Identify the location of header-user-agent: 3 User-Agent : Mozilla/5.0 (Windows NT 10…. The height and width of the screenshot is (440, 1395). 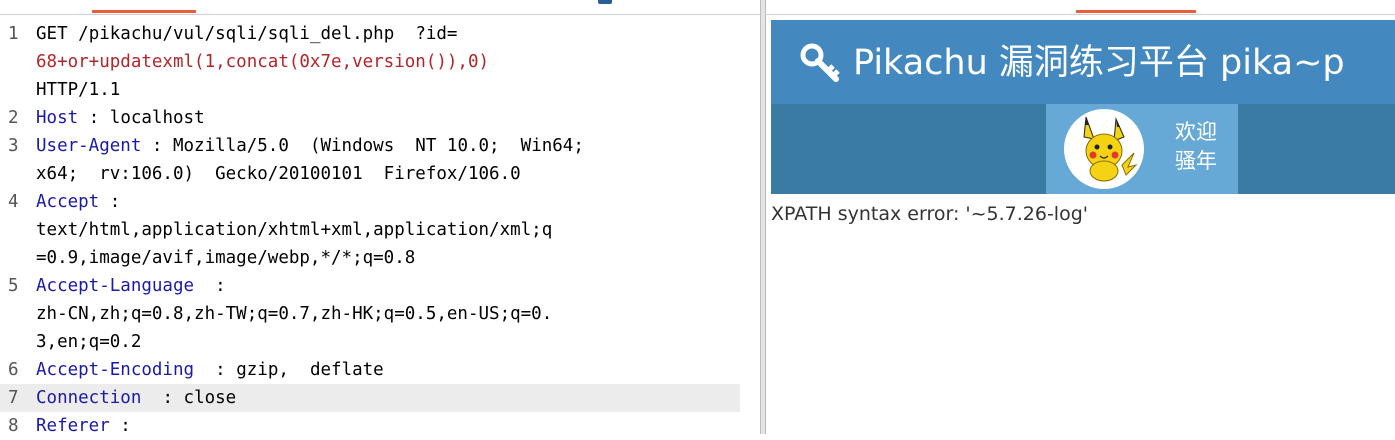
(370, 146).